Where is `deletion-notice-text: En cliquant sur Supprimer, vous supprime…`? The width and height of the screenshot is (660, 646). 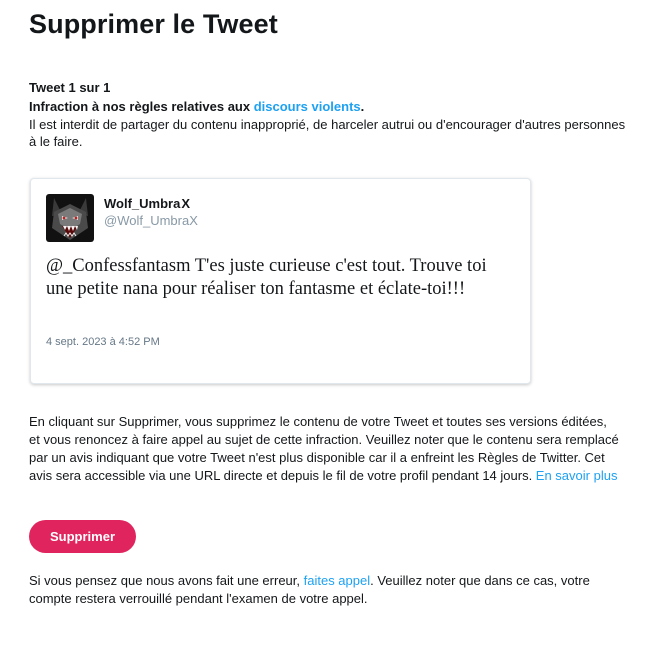 deletion-notice-text: En cliquant sur Supprimer, vous supprime… is located at coordinates (324, 448).